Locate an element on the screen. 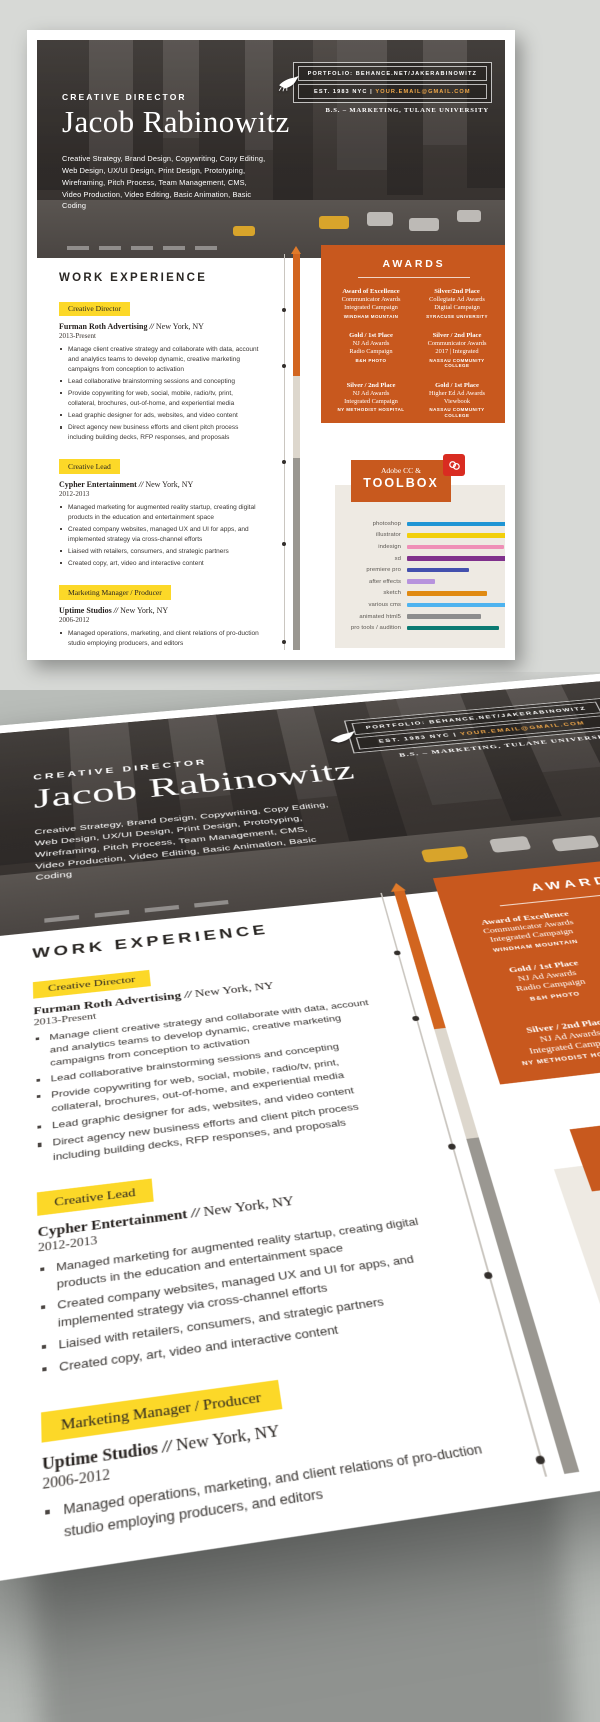 Image resolution: width=600 pixels, height=1722 pixels. timeline: 2006 is located at coordinates (290, 448).